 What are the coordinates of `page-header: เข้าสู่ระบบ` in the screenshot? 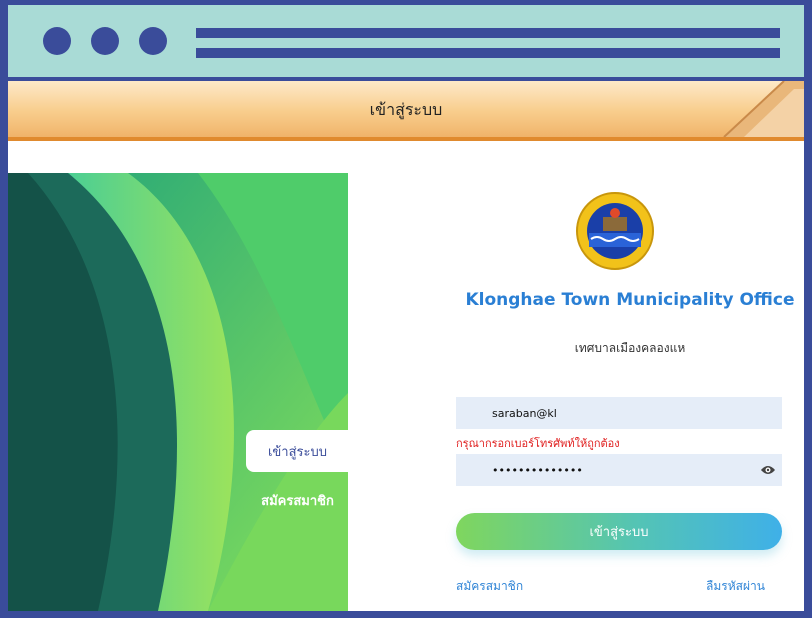 It's located at (406, 111).